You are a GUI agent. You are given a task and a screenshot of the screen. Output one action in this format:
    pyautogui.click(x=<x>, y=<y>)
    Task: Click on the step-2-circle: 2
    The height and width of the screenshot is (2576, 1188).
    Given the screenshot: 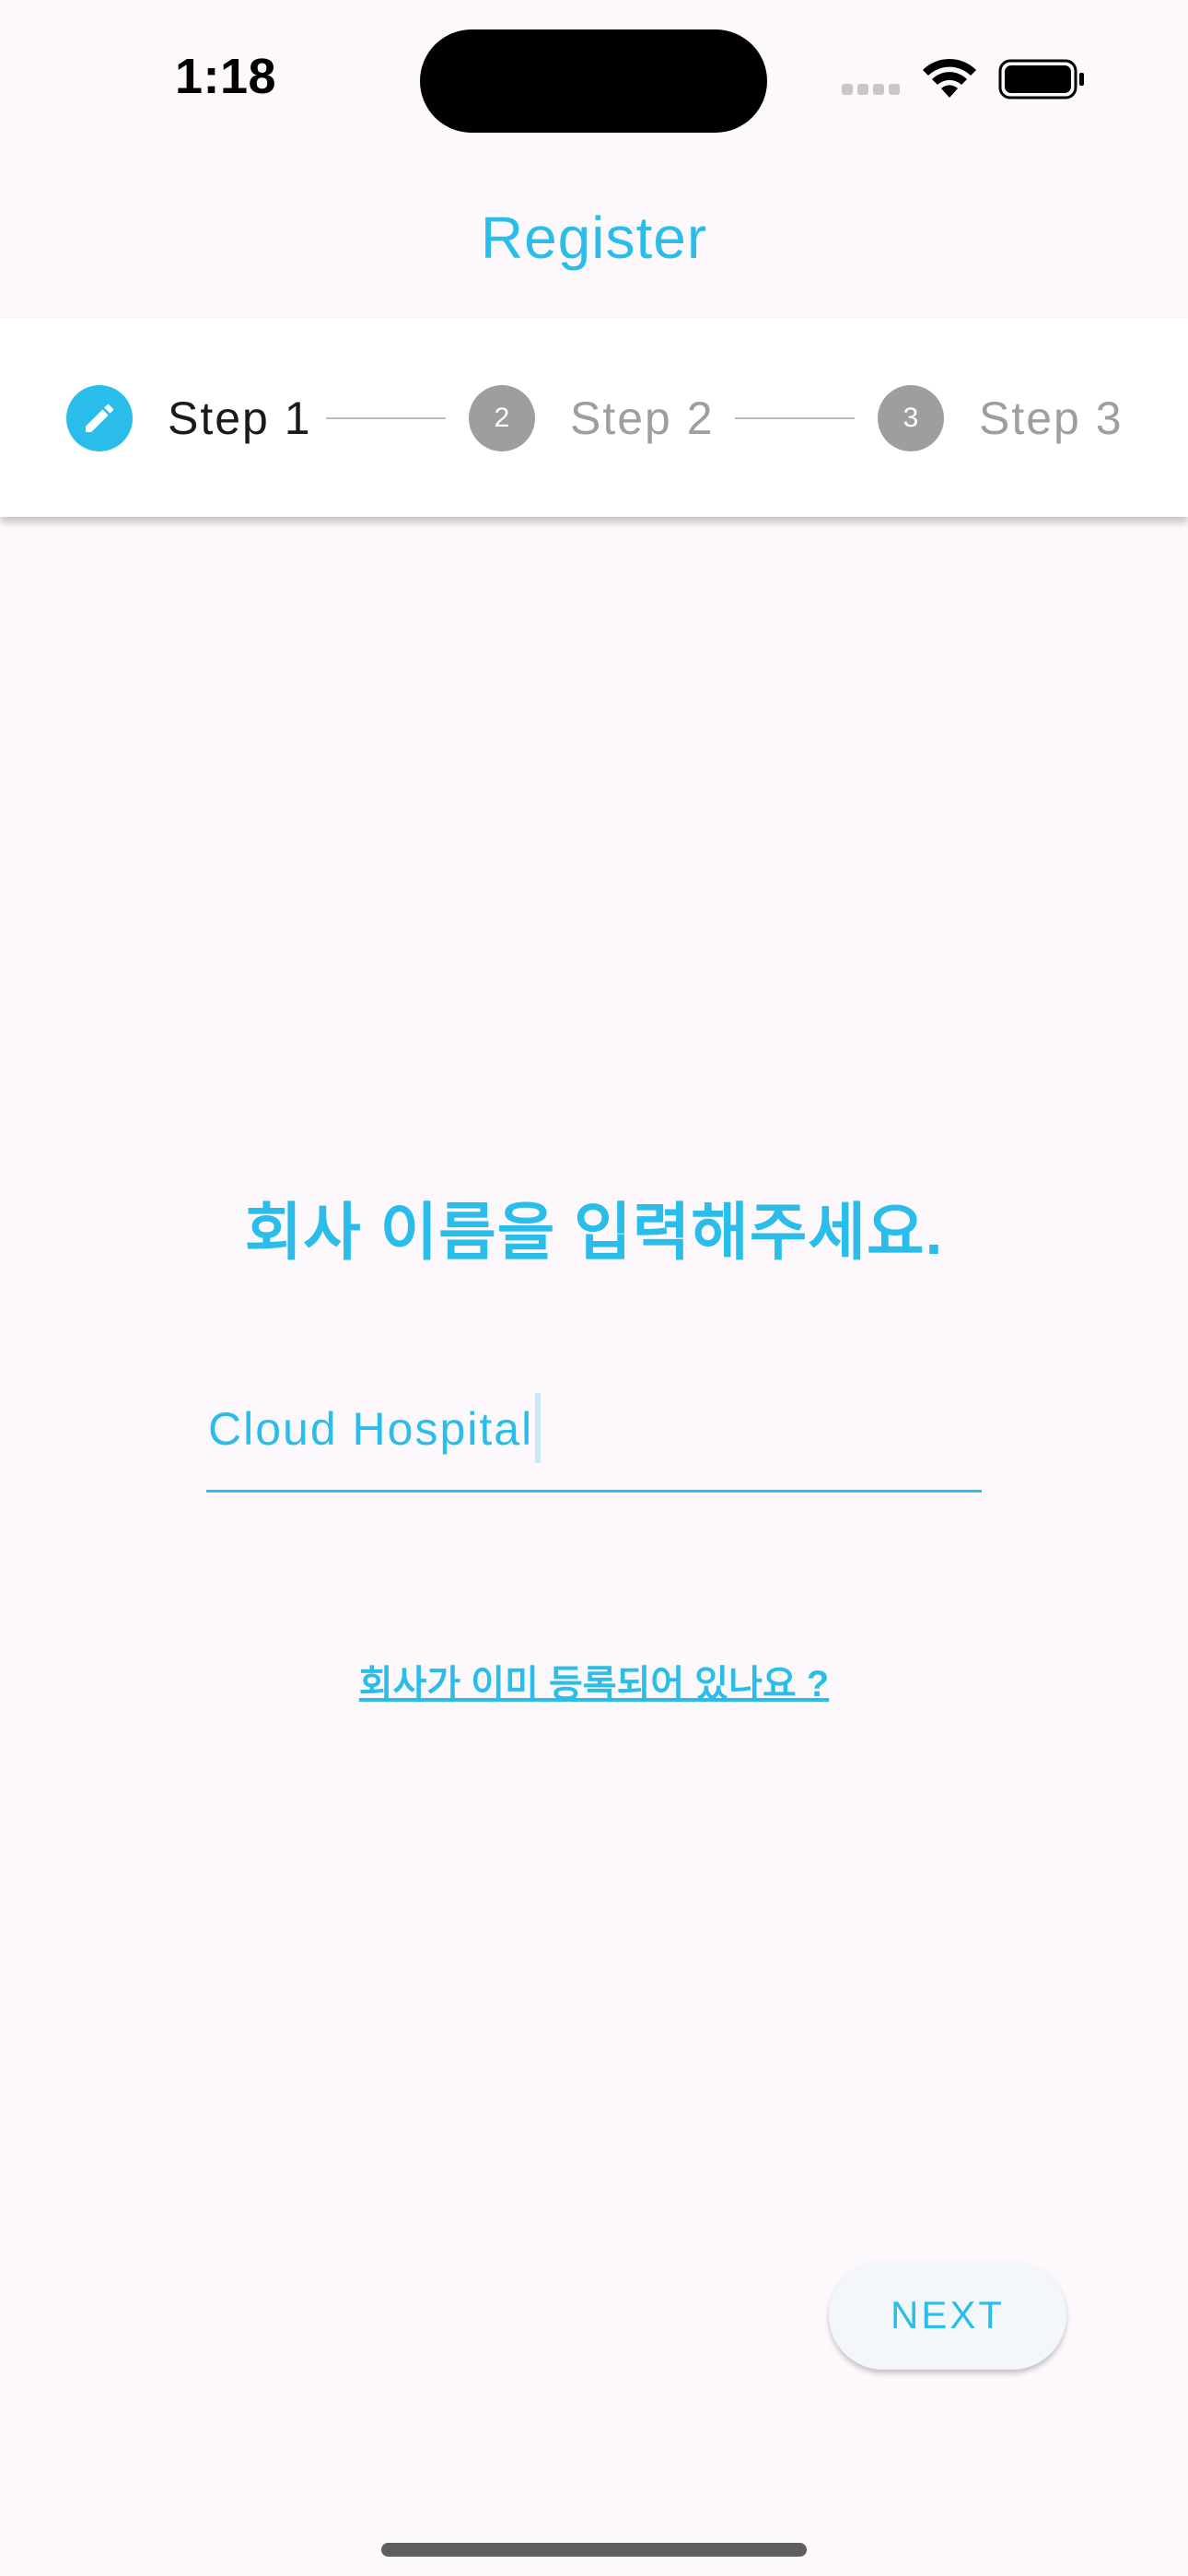 What is the action you would take?
    pyautogui.click(x=502, y=418)
    